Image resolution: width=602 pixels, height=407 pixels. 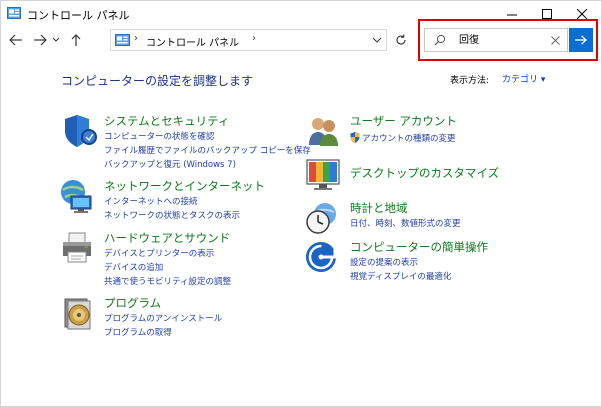 I want to click on link-view-suggested-settings: 設定の提案の表示, so click(x=384, y=262).